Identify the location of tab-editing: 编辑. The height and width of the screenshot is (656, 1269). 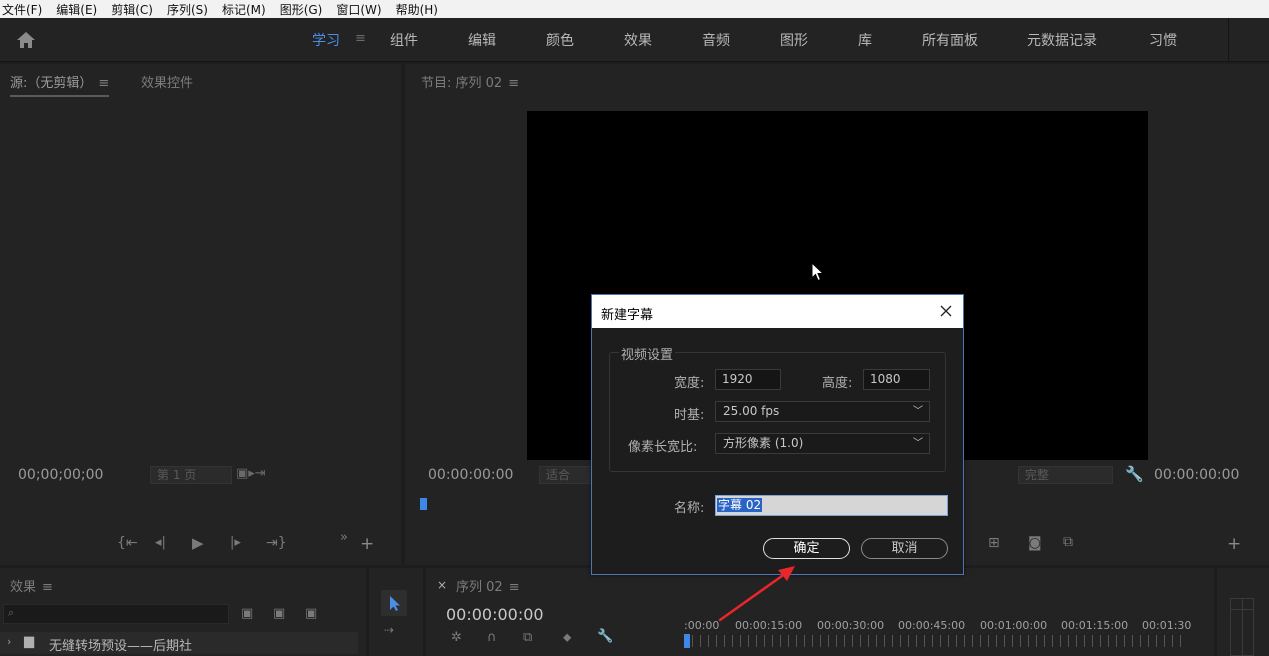
(482, 40).